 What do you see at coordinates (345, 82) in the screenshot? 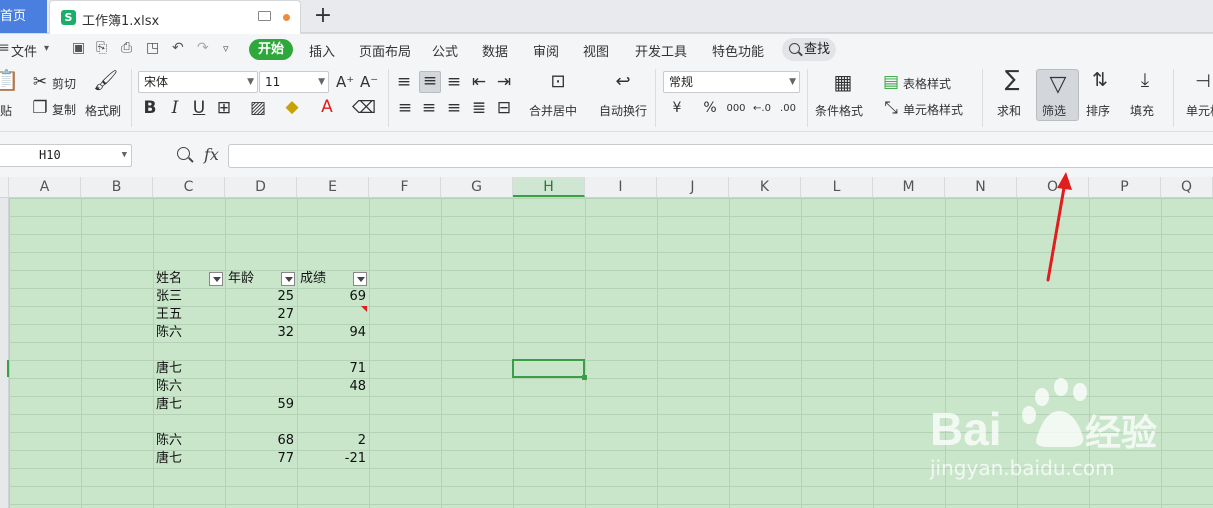
I see `font-grow-icon: A⁺` at bounding box center [345, 82].